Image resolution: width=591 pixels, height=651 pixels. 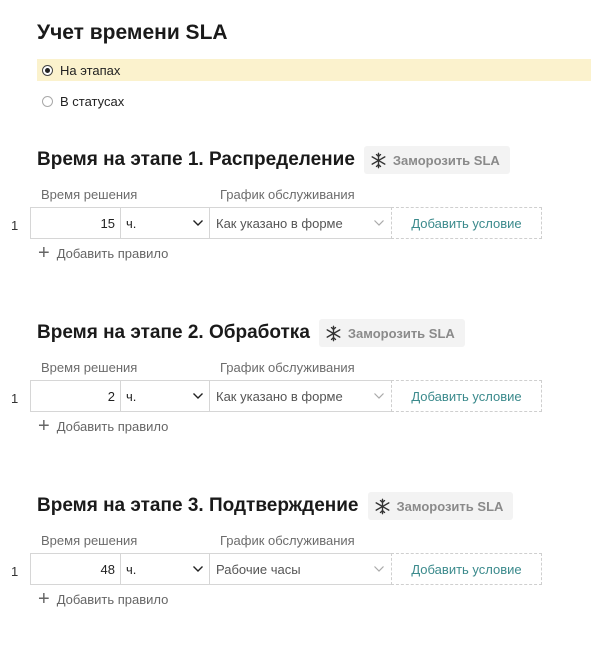 I want to click on stage-title: Время на этапе 1. Распределение, so click(x=196, y=159).